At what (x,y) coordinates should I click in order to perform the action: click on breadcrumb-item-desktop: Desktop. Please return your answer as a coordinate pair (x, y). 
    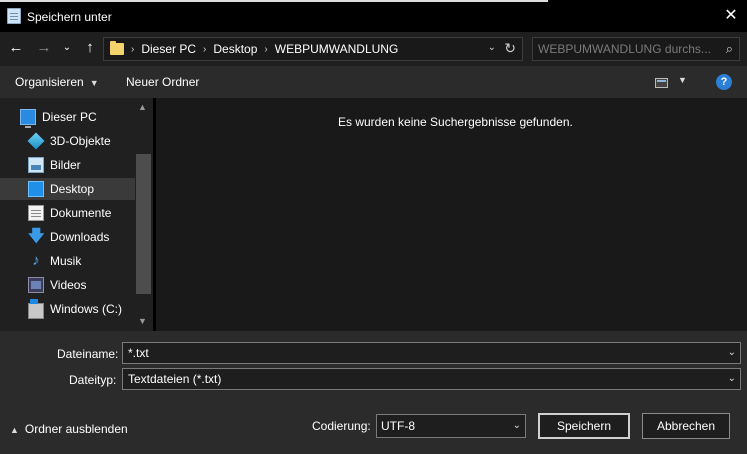
    Looking at the image, I should click on (235, 49).